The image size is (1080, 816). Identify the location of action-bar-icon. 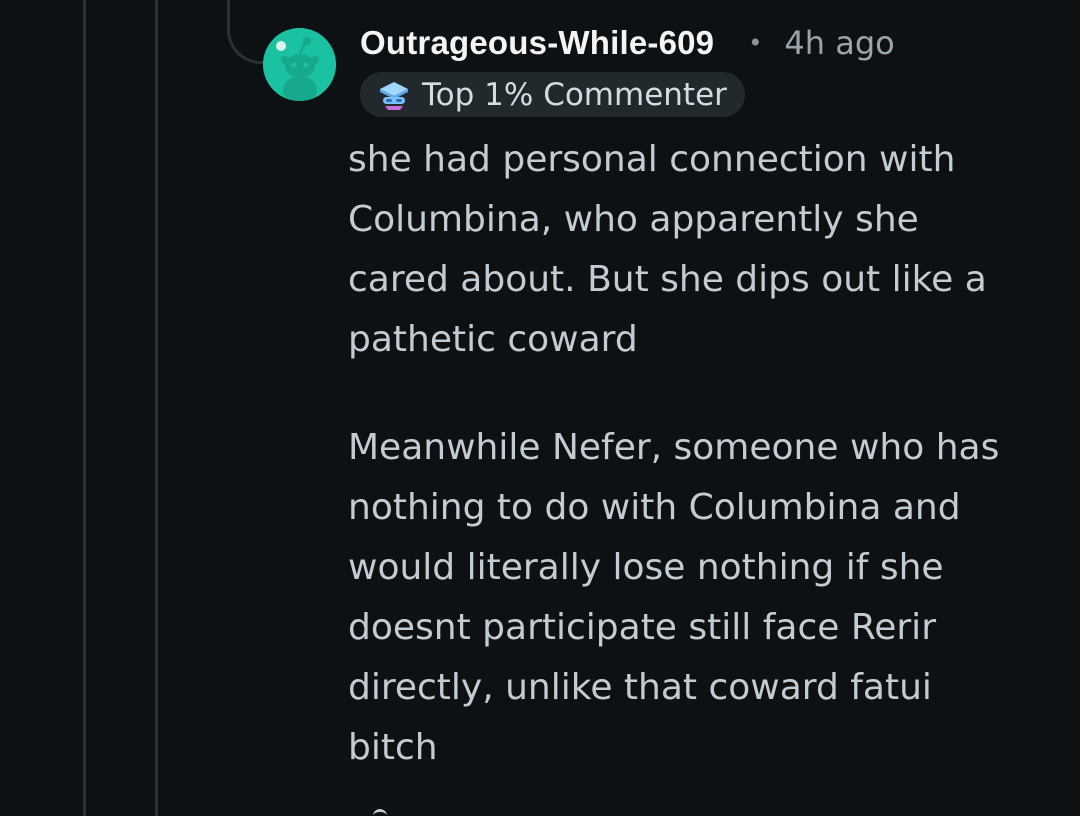
(380, 812).